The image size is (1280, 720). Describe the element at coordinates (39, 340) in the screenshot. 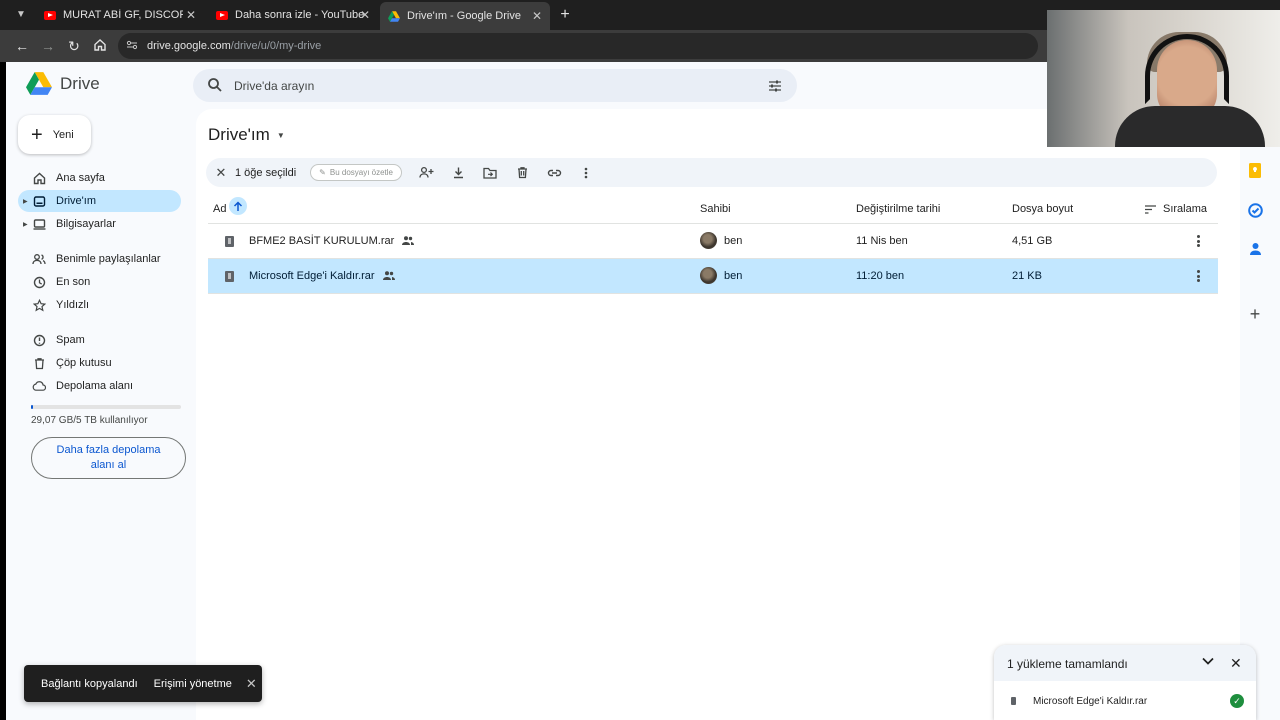

I see `spam-icon` at that location.